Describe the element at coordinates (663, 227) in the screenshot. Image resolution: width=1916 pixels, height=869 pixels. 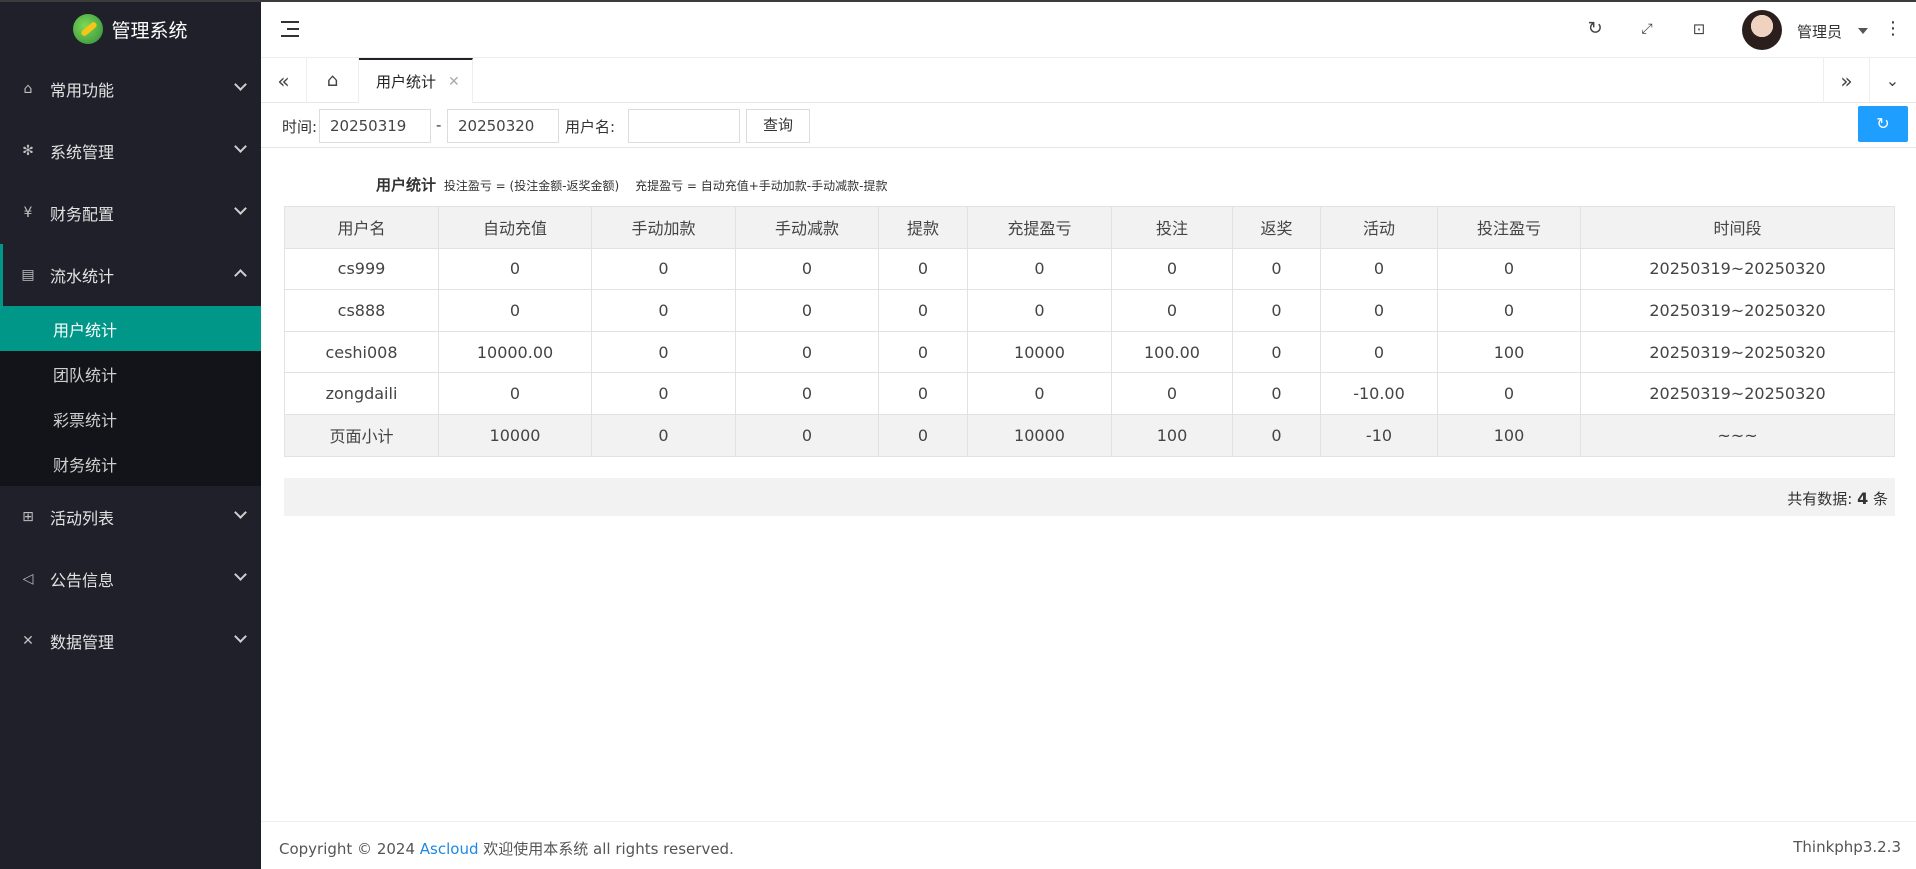
I see `col-header: 手动加款` at that location.